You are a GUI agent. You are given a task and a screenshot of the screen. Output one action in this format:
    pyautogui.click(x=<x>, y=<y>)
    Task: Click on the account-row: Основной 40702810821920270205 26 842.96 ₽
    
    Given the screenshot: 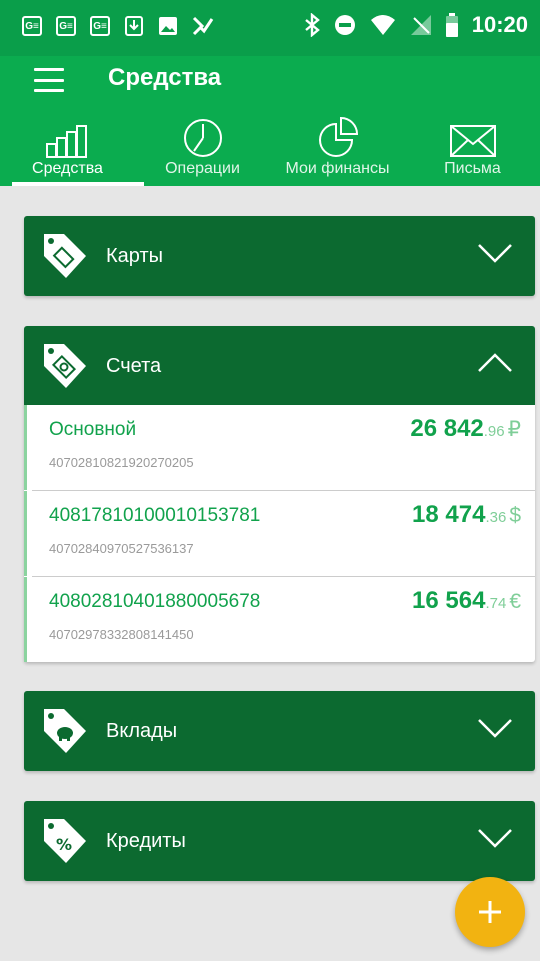 What is the action you would take?
    pyautogui.click(x=279, y=447)
    